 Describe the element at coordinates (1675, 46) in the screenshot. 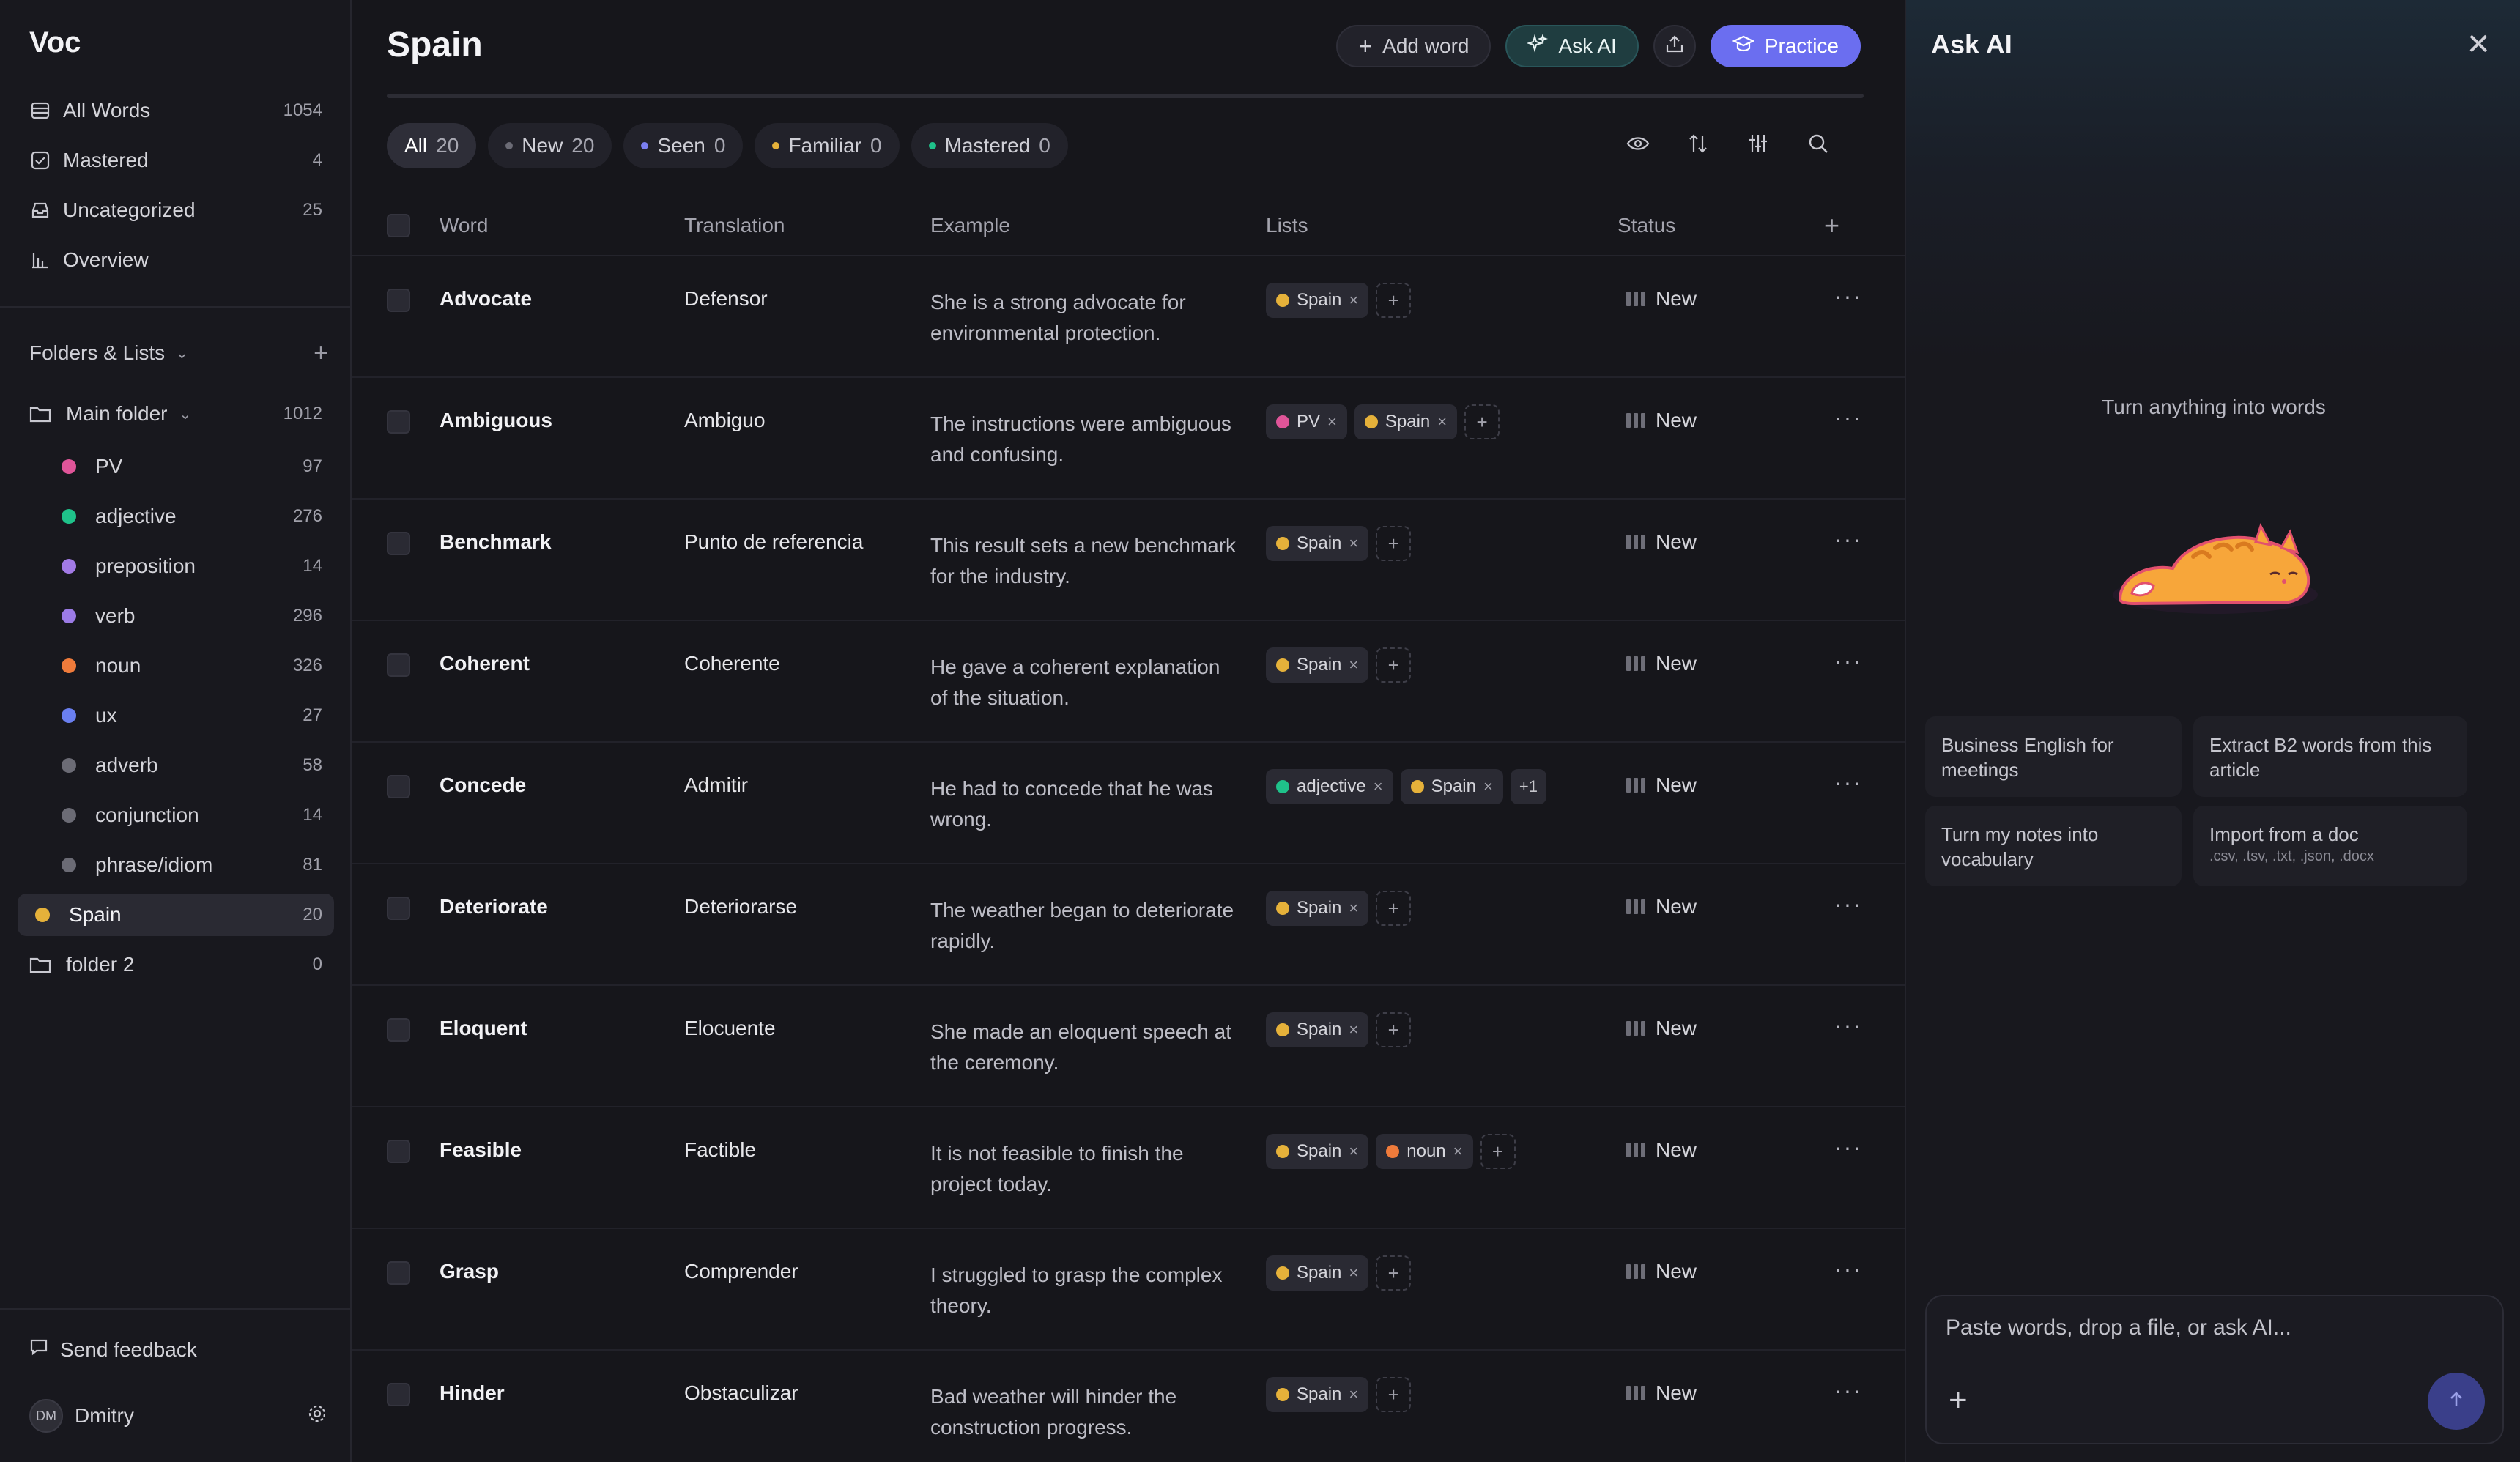

I see `export-button` at that location.